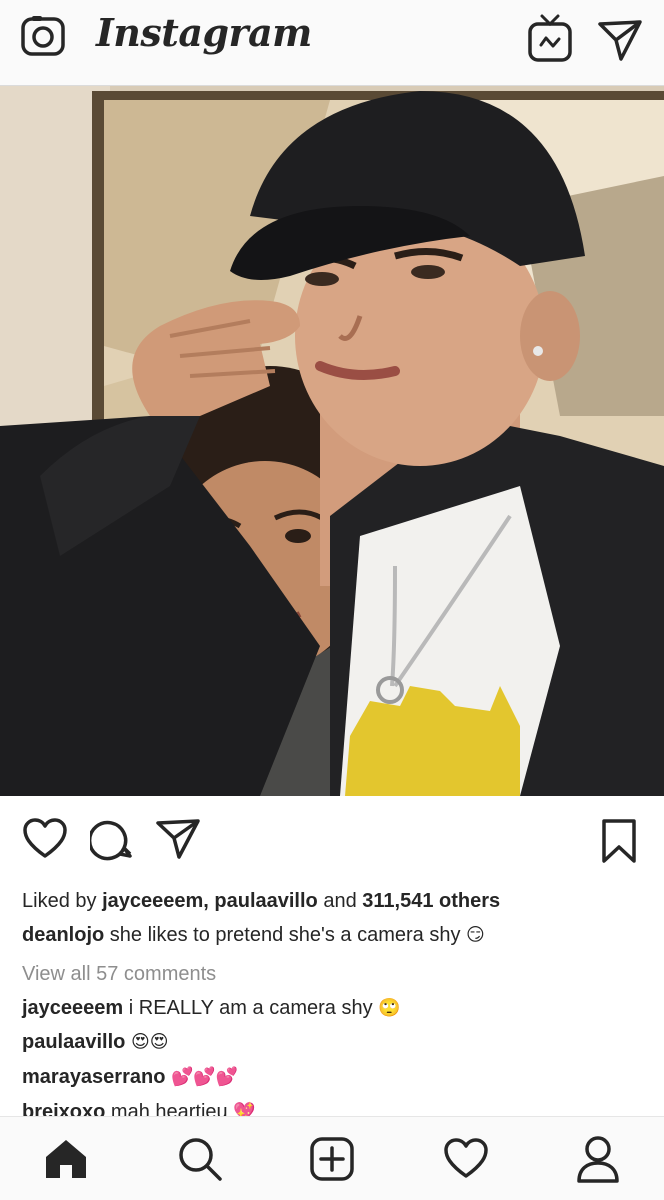 The height and width of the screenshot is (1200, 664). Describe the element at coordinates (178, 839) in the screenshot. I see `share-icon` at that location.